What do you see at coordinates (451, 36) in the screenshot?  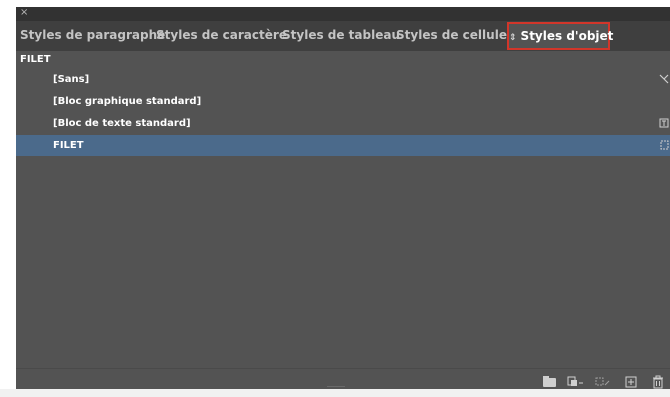 I see `tab-cell-styles: Styles de cellule` at bounding box center [451, 36].